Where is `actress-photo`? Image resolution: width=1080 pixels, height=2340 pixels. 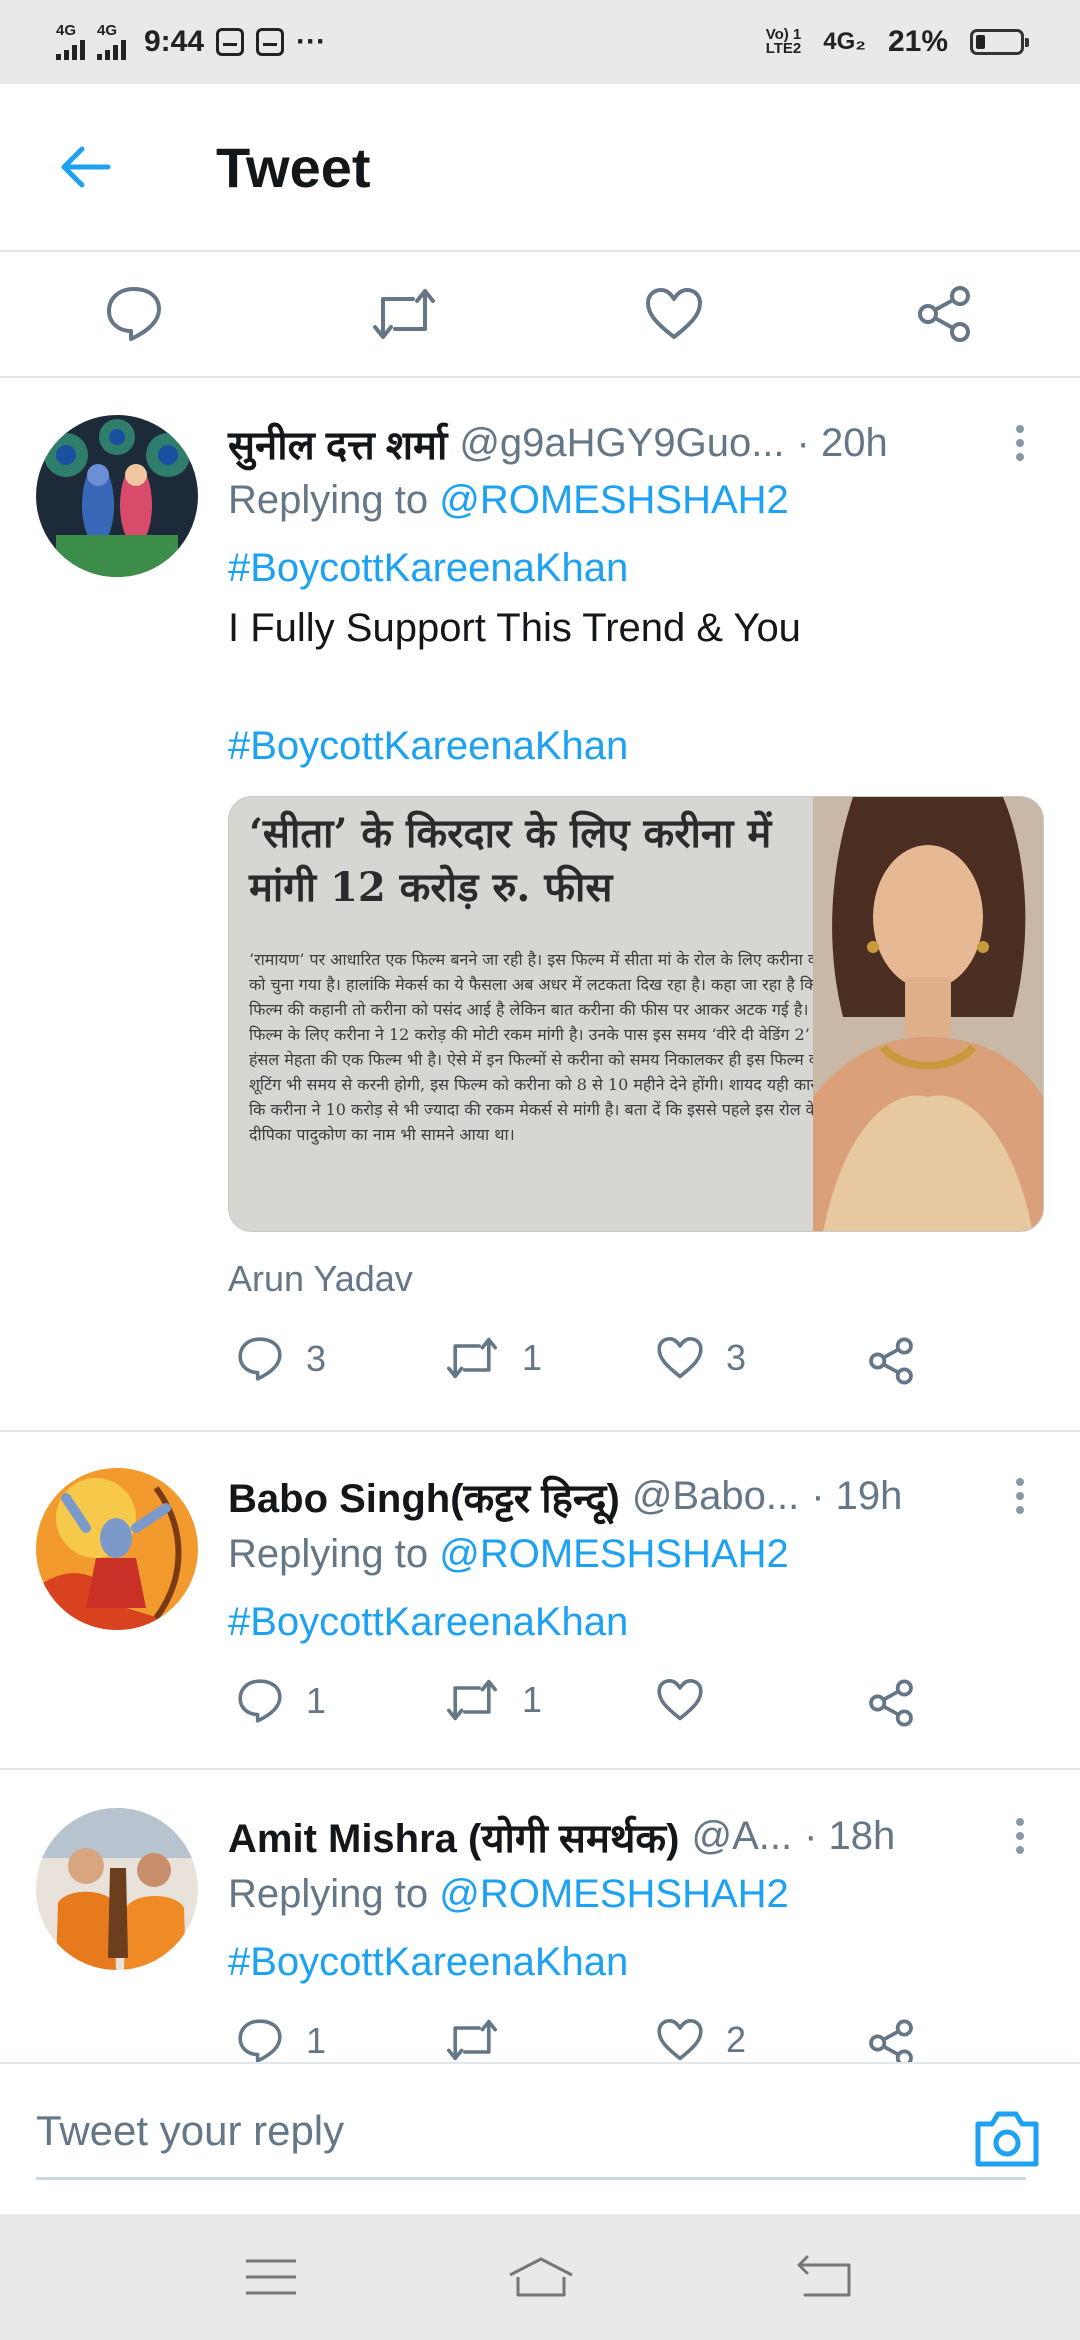 actress-photo is located at coordinates (928, 1014).